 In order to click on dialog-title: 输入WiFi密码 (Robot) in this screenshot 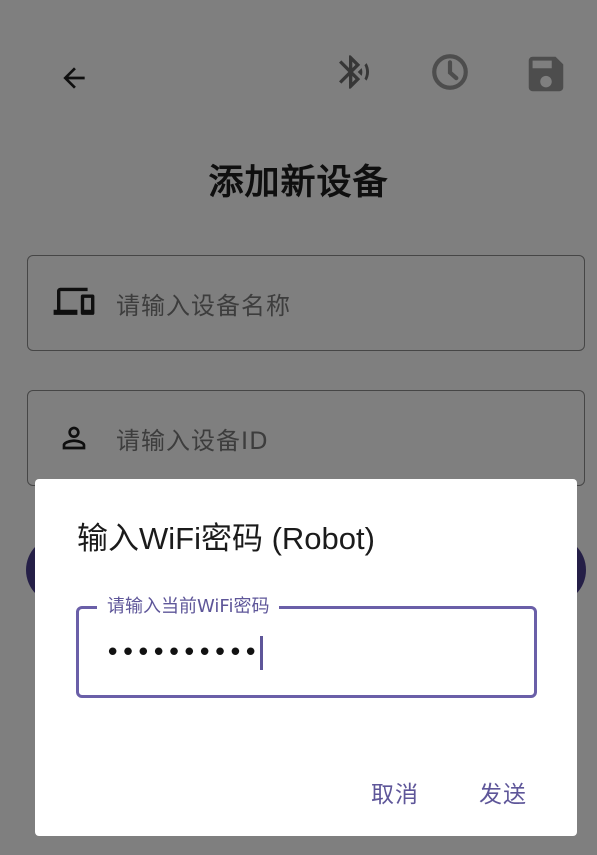, I will do `click(226, 538)`.